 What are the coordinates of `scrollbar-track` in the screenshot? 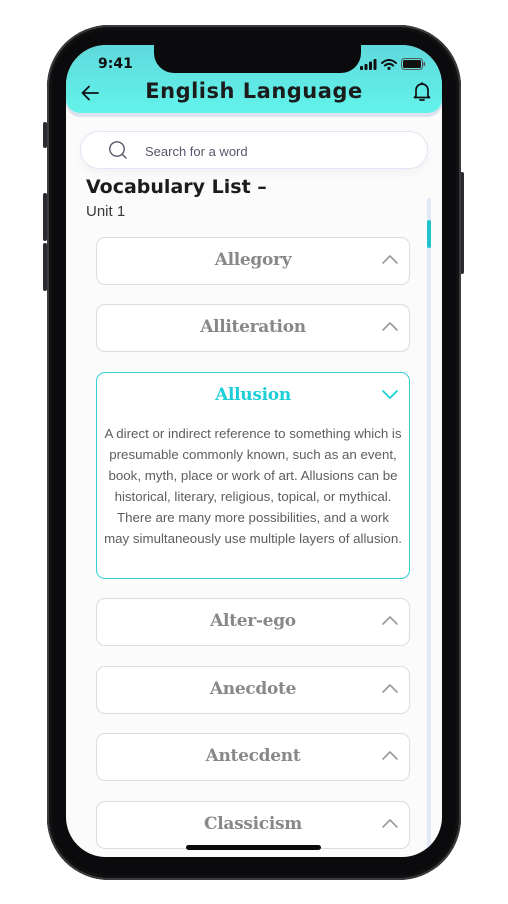 It's located at (429, 527).